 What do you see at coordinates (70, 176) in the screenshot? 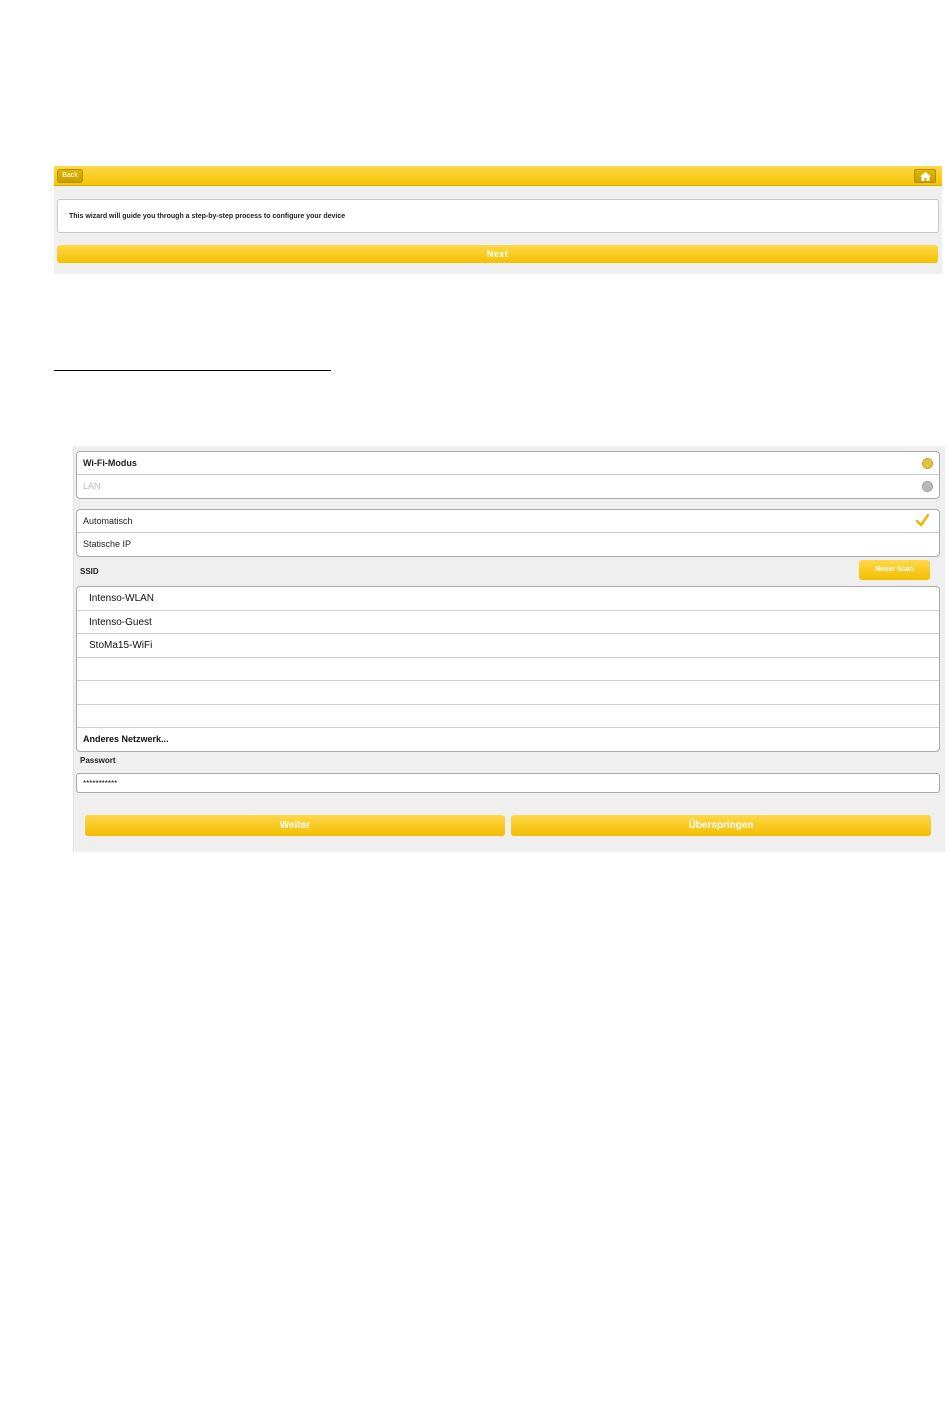
I see `back-button: Back` at bounding box center [70, 176].